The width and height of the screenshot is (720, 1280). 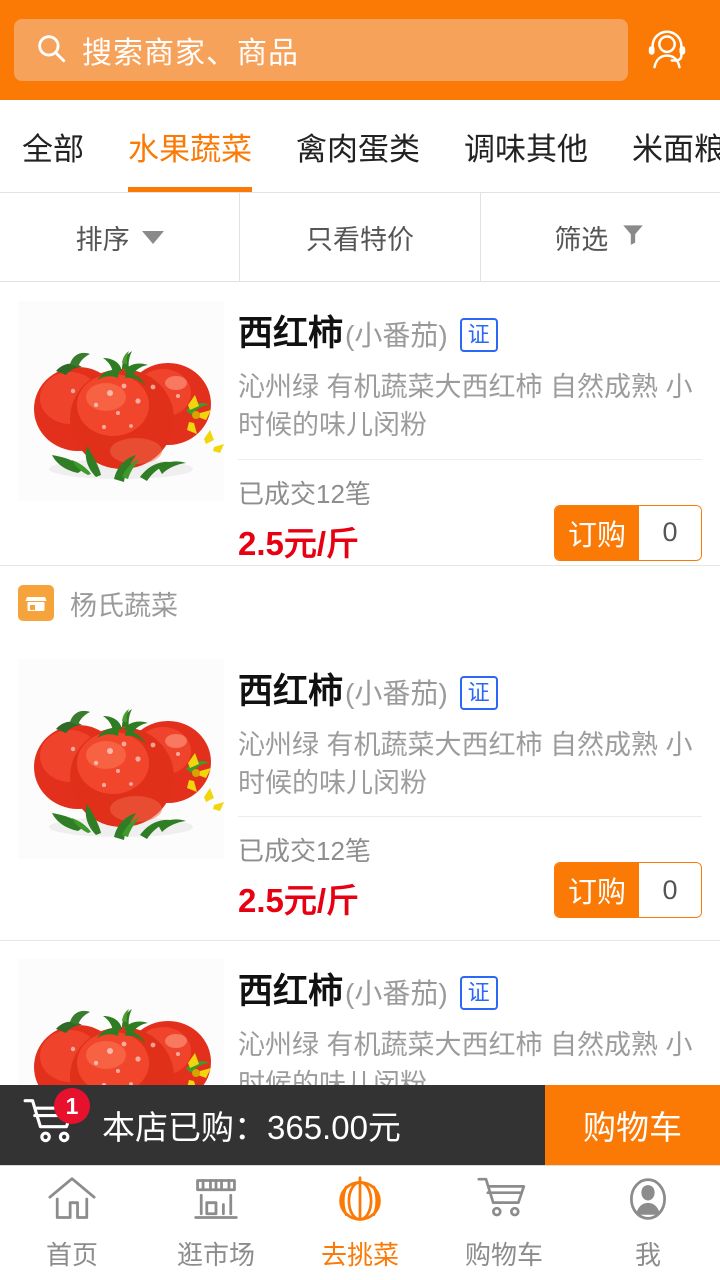 What do you see at coordinates (359, 1254) in the screenshot?
I see `tab-pick-vegetables-label: 去挑菜` at bounding box center [359, 1254].